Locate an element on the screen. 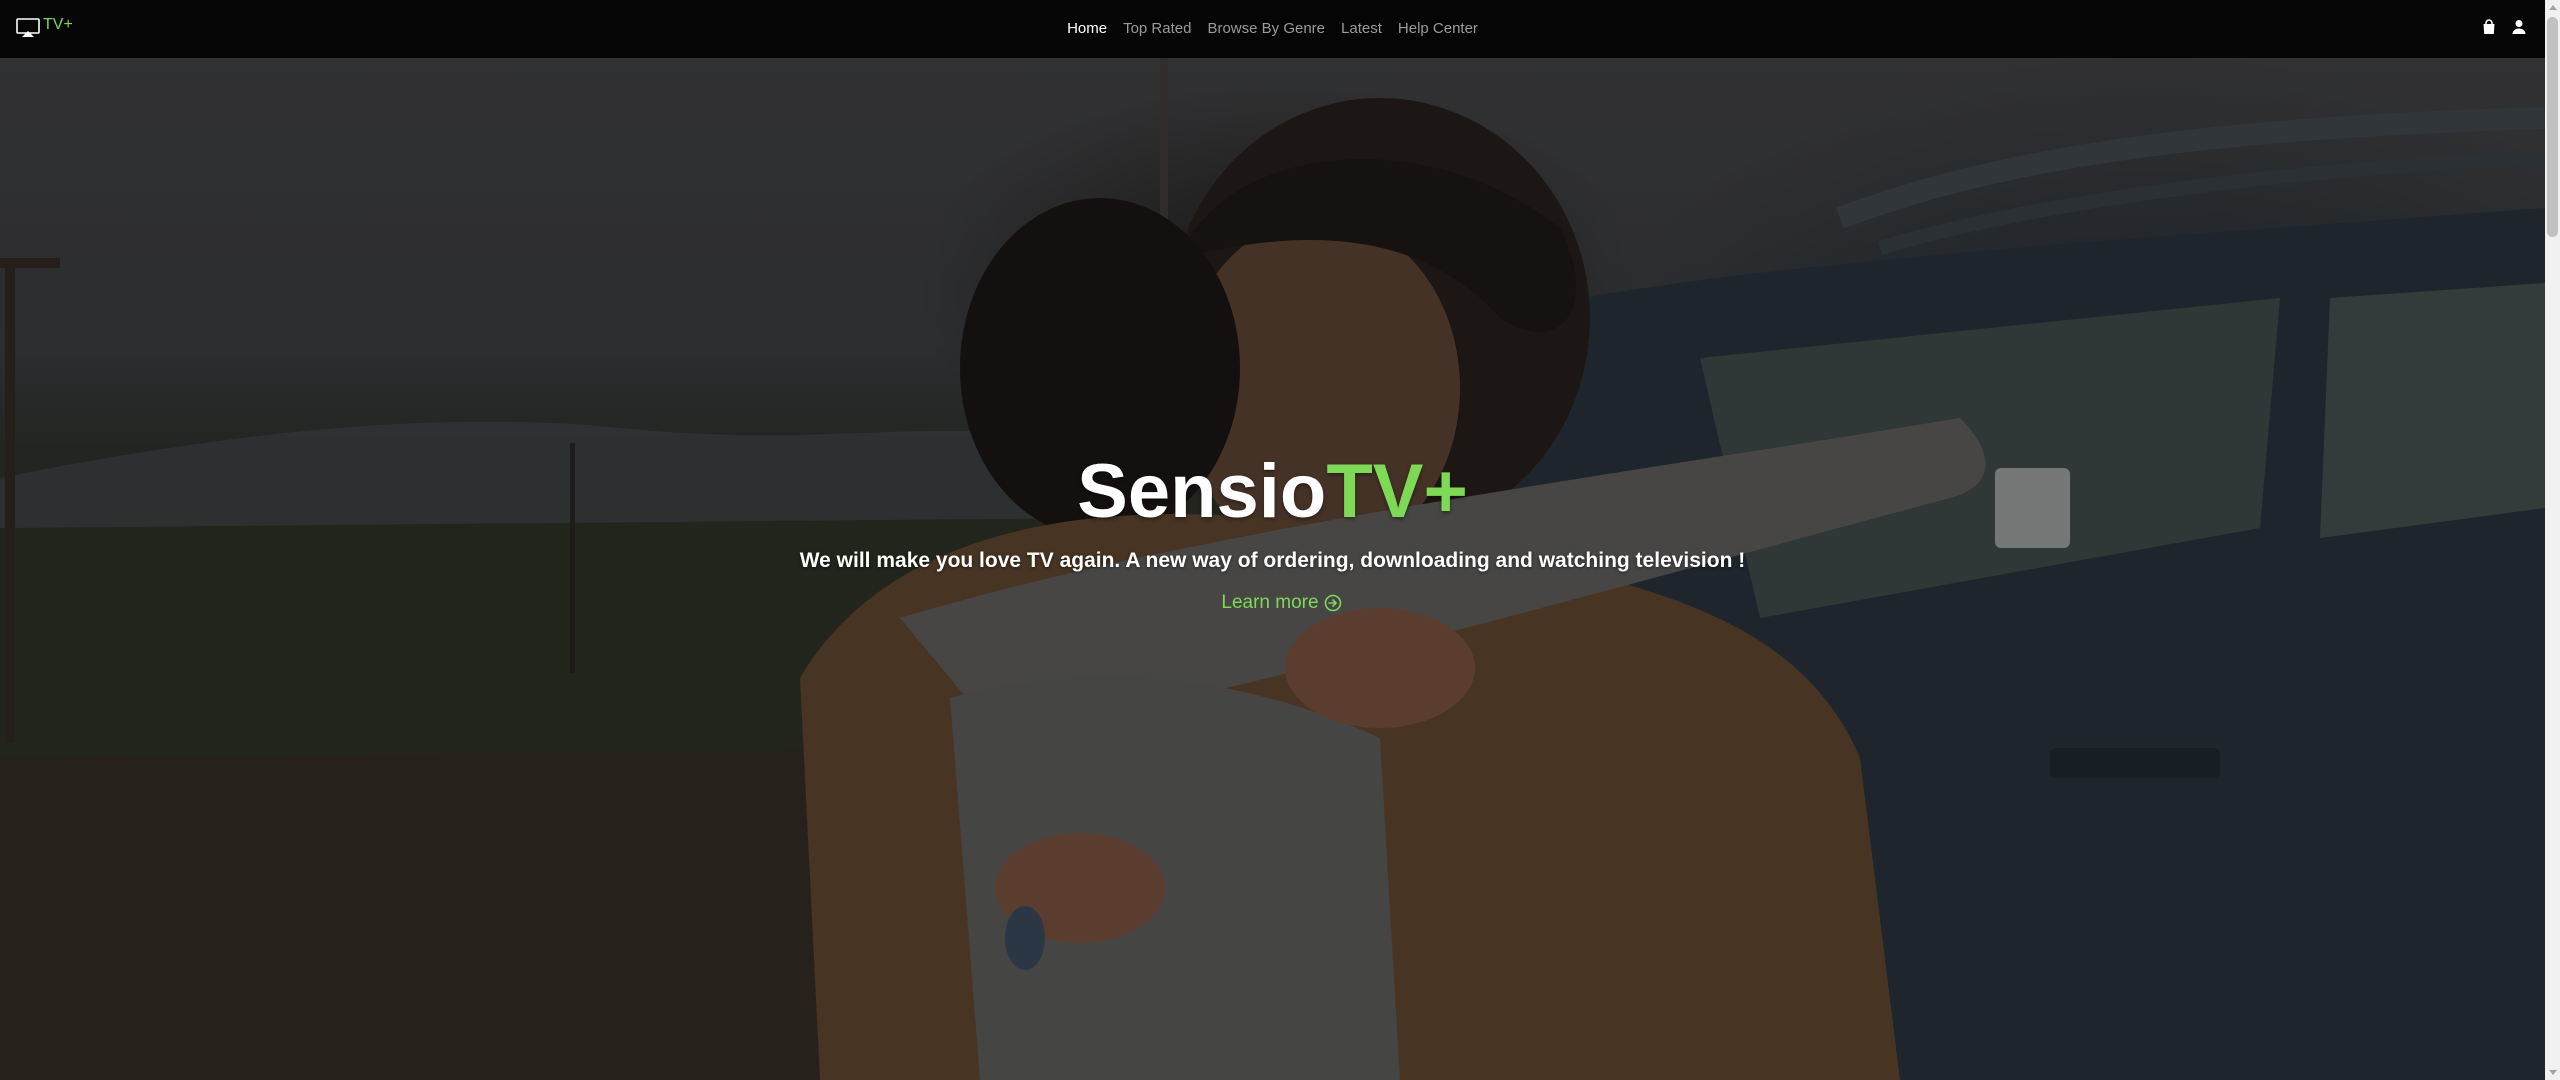 This screenshot has width=2560, height=1080. nav-item-home: Home is located at coordinates (1087, 29).